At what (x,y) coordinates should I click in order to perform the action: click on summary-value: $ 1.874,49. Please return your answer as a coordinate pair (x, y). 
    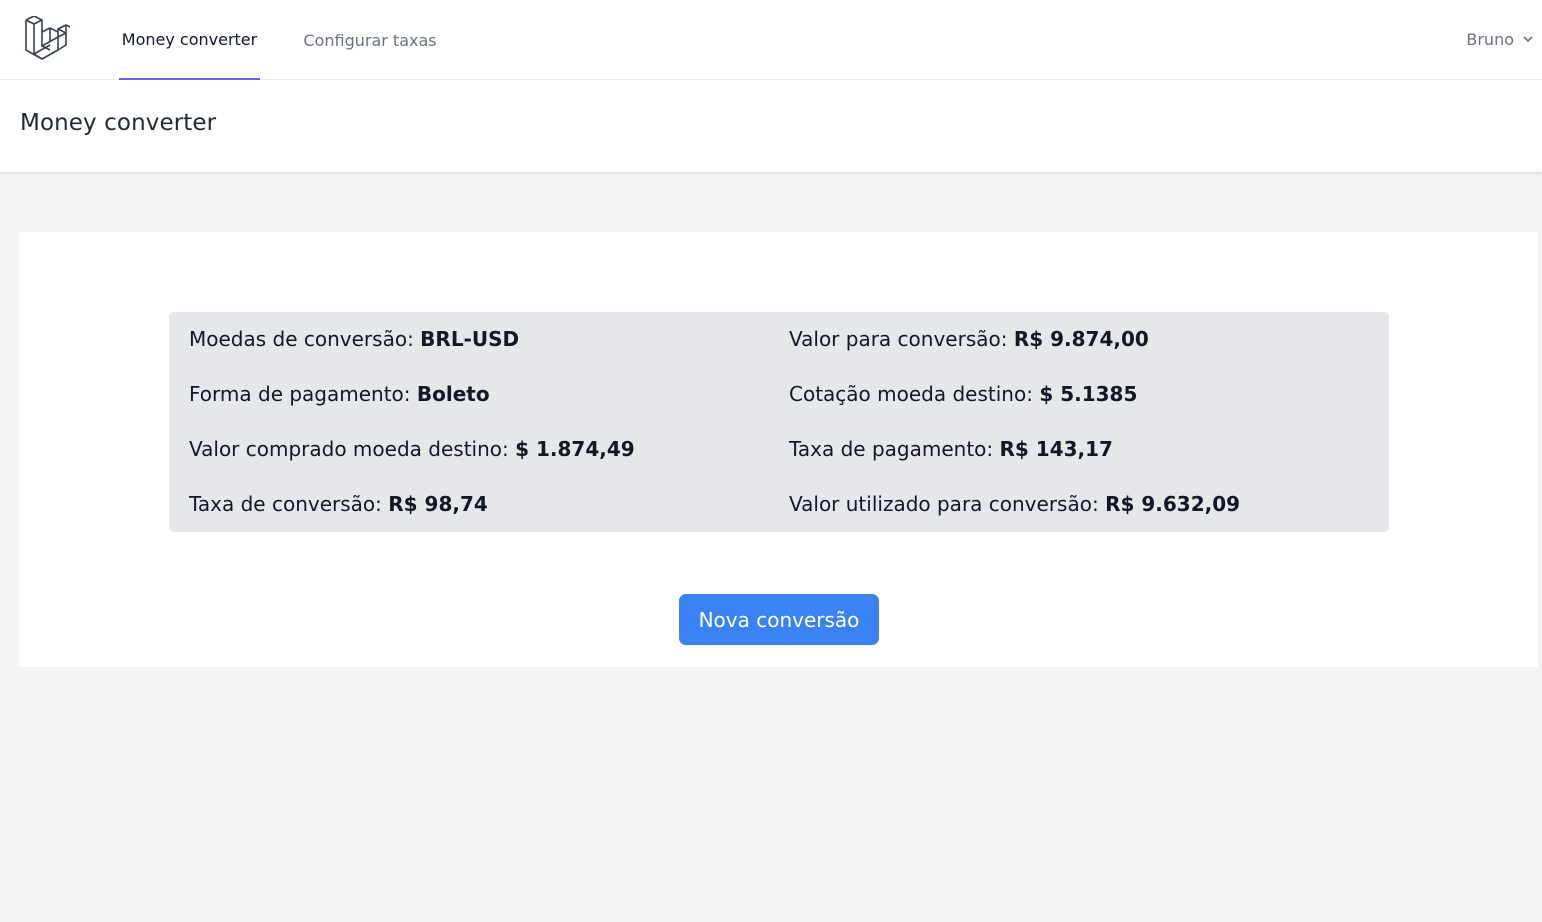
    Looking at the image, I should click on (575, 449).